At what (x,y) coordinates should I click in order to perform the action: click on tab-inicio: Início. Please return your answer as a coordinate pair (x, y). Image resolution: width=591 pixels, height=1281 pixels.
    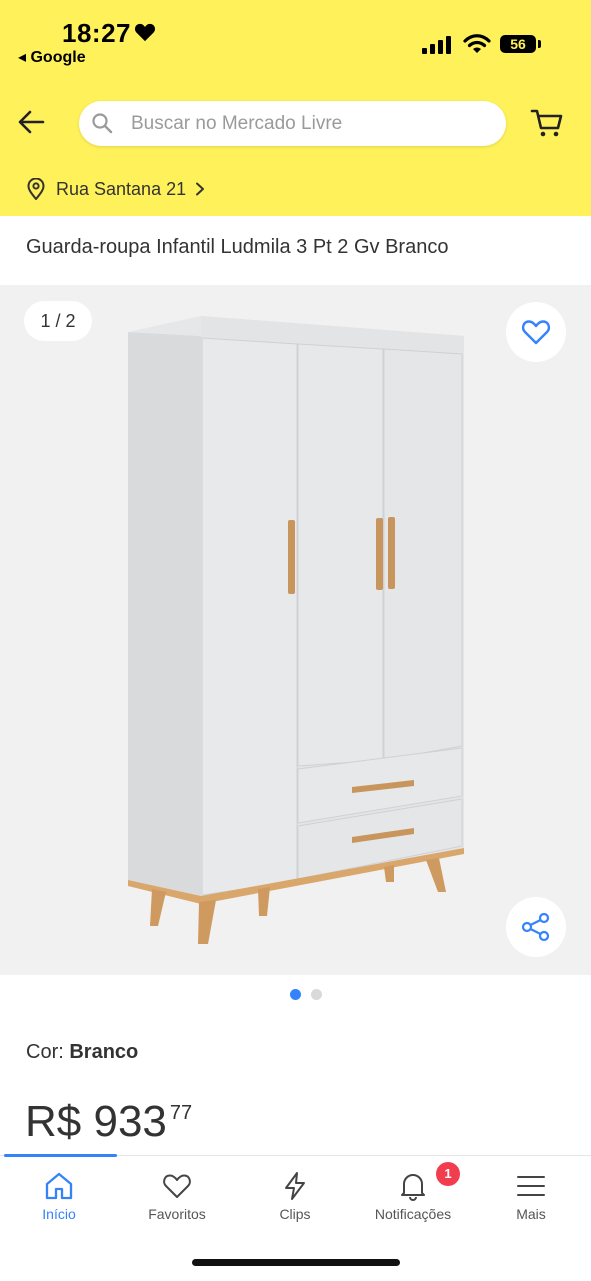
    Looking at the image, I should click on (59, 1196).